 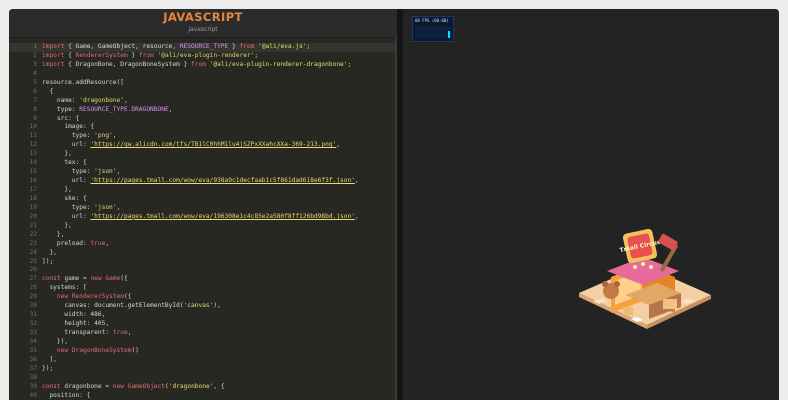 What do you see at coordinates (33, 145) in the screenshot?
I see `line-number: 12` at bounding box center [33, 145].